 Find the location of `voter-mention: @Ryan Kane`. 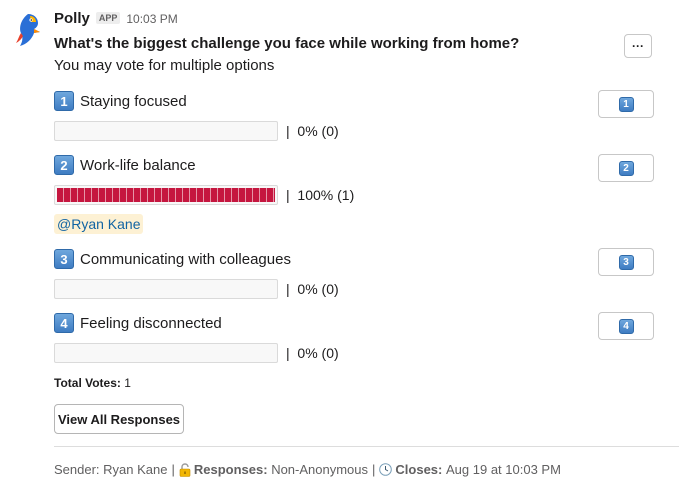

voter-mention: @Ryan Kane is located at coordinates (99, 224).